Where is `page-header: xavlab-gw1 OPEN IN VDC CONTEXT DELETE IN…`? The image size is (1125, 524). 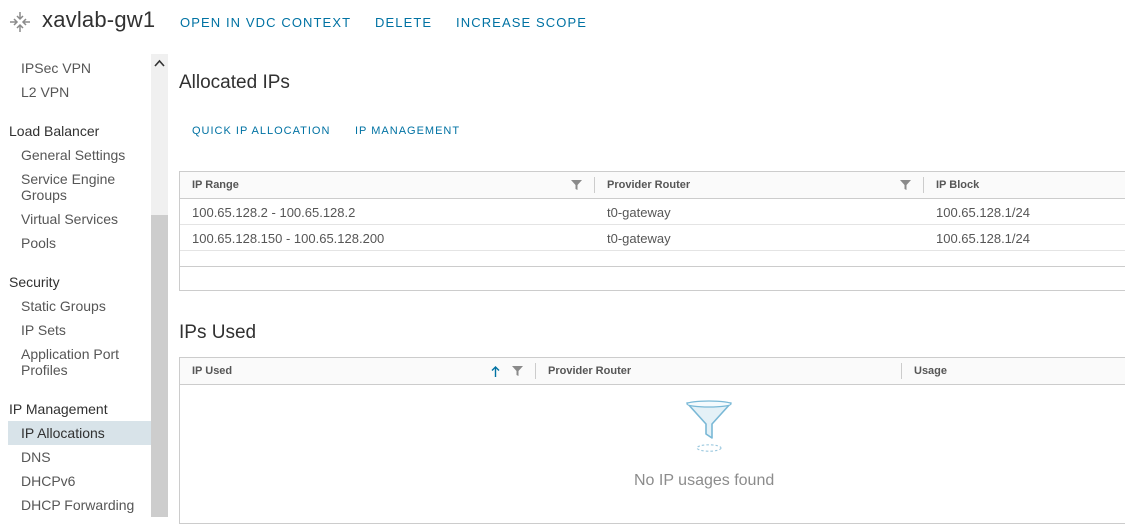 page-header: xavlab-gw1 OPEN IN VDC CONTEXT DELETE IN… is located at coordinates (562, 23).